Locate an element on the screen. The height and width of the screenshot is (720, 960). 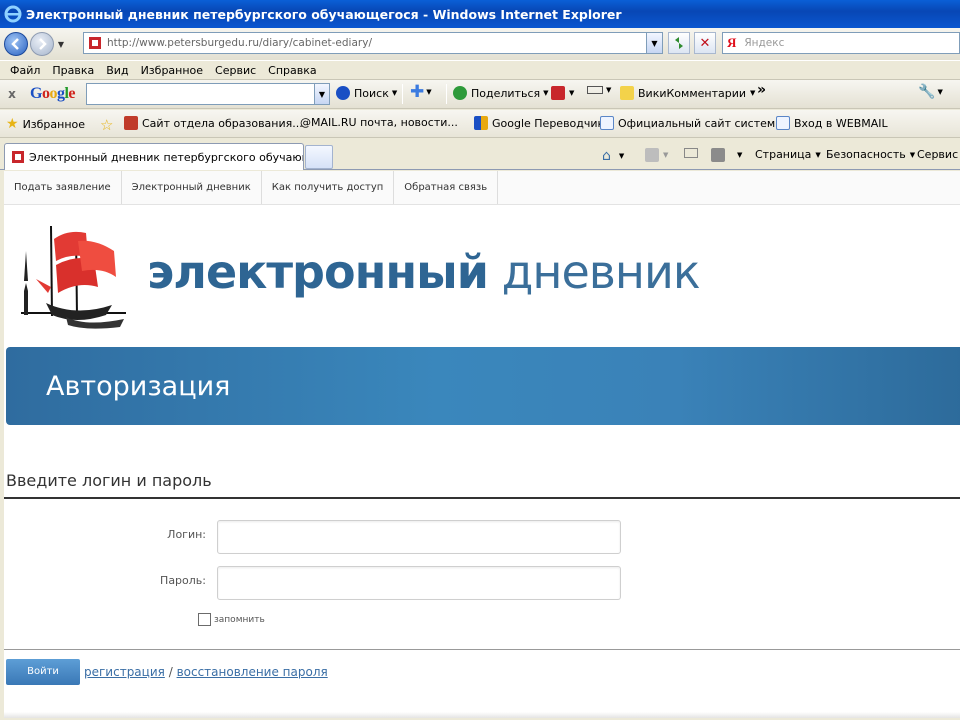
safety-menu: Безопасность ▼ is located at coordinates (870, 154).